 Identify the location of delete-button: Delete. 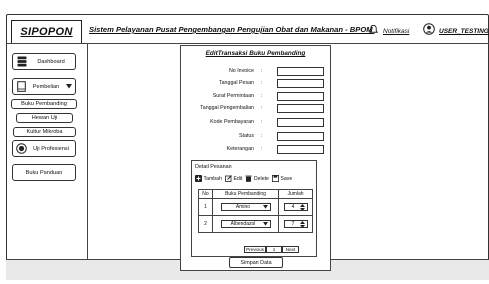
(257, 178).